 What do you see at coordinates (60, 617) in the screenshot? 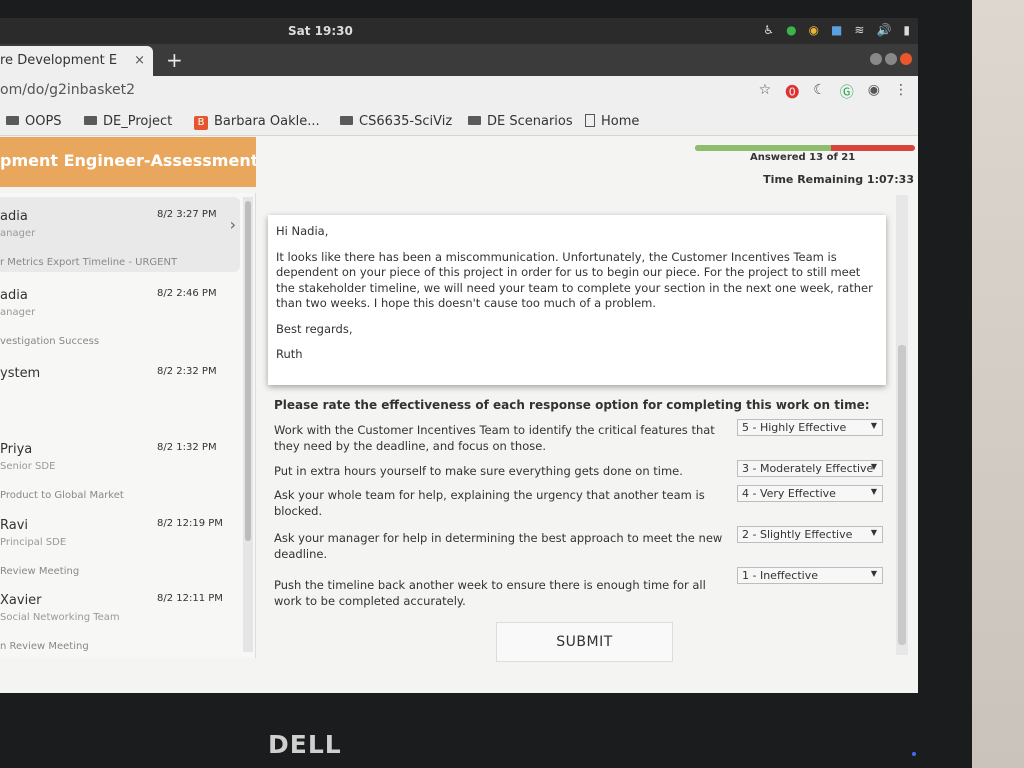
I see `sender-role: Social Networking Team` at bounding box center [60, 617].